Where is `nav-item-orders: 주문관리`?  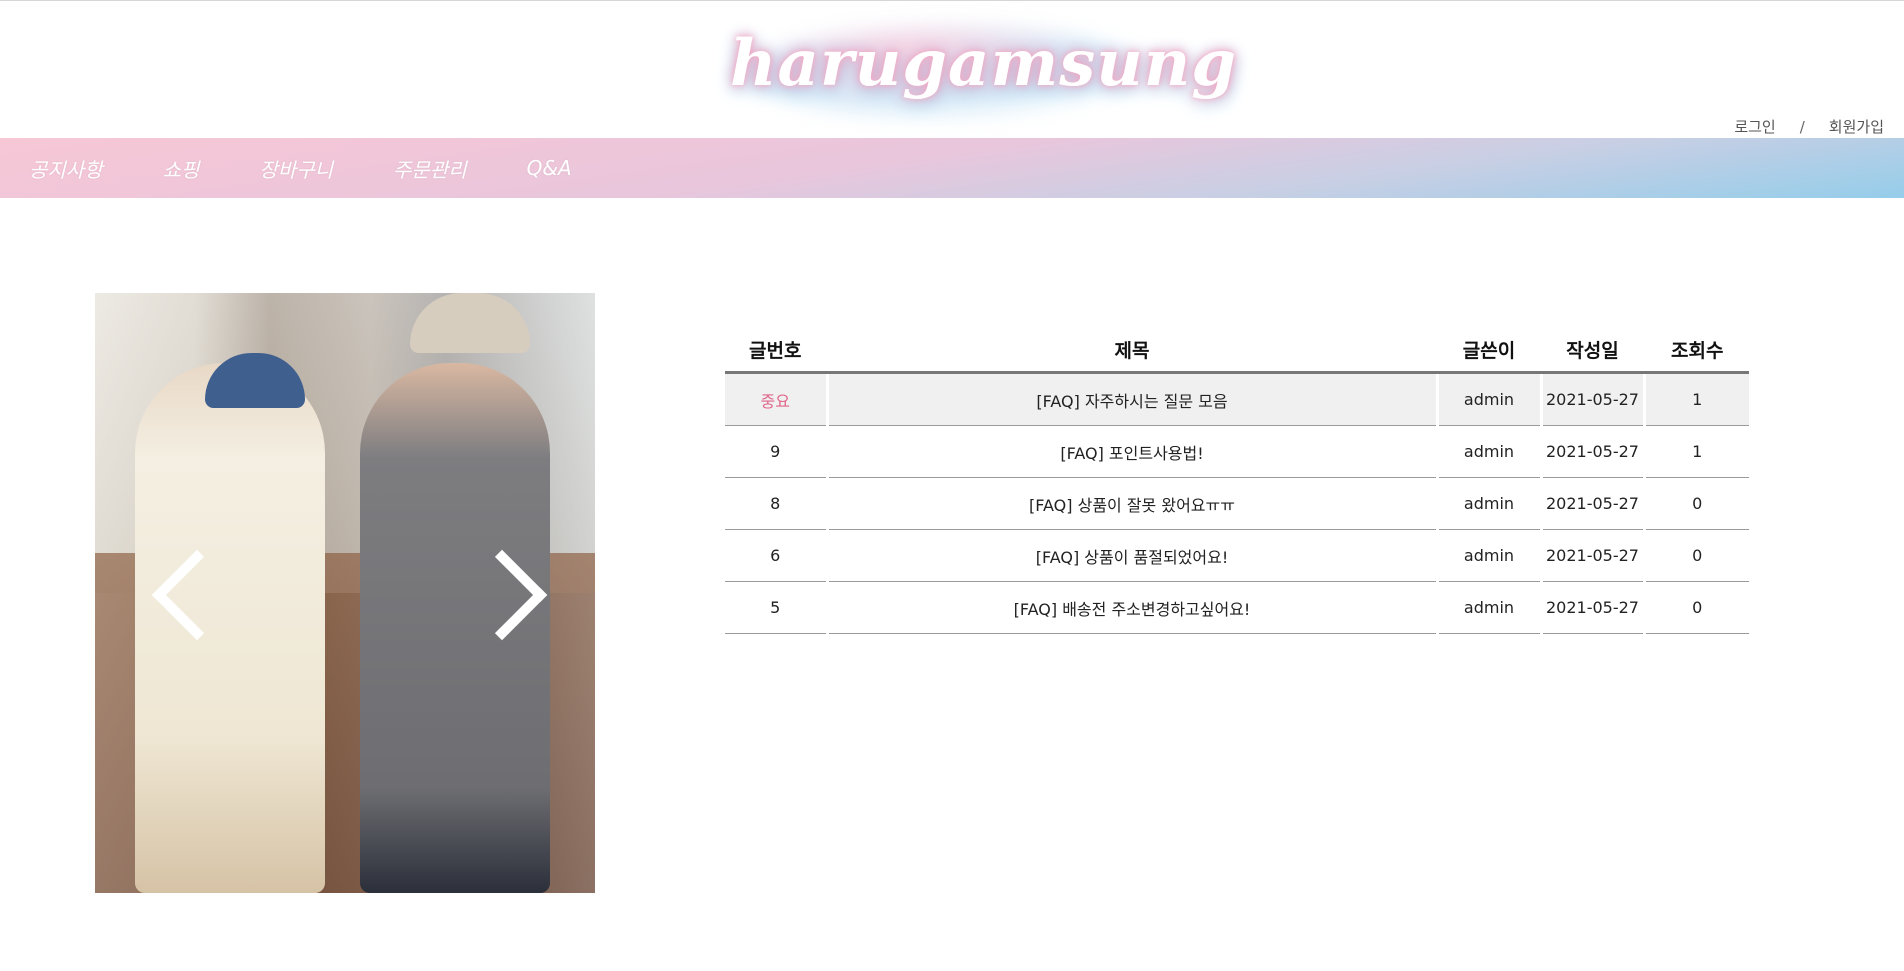
nav-item-orders: 주문관리 is located at coordinates (430, 168).